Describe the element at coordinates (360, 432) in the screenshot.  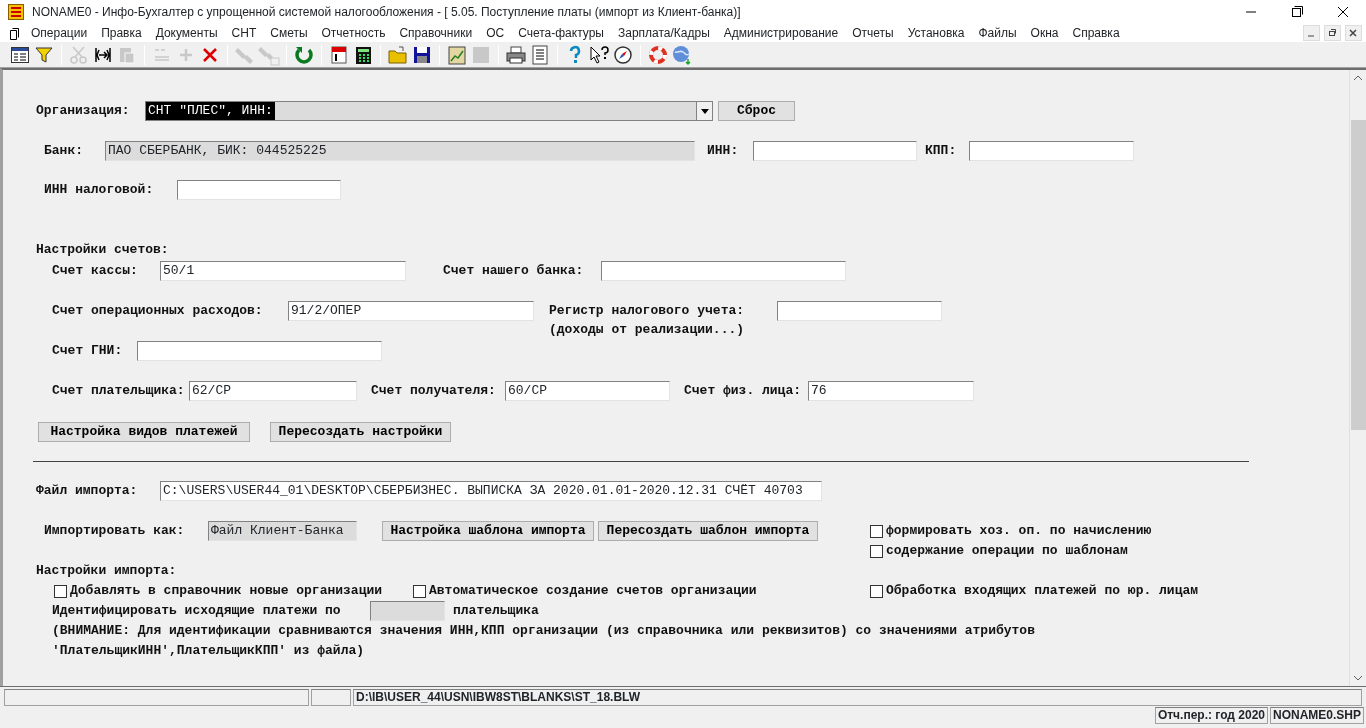
I see `action-button: Пересоздать настройки` at that location.